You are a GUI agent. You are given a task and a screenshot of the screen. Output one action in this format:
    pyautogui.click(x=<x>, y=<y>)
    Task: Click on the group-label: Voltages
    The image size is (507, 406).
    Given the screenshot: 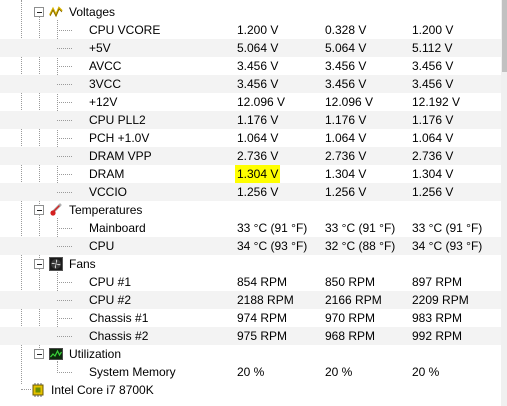 What is the action you would take?
    pyautogui.click(x=92, y=12)
    